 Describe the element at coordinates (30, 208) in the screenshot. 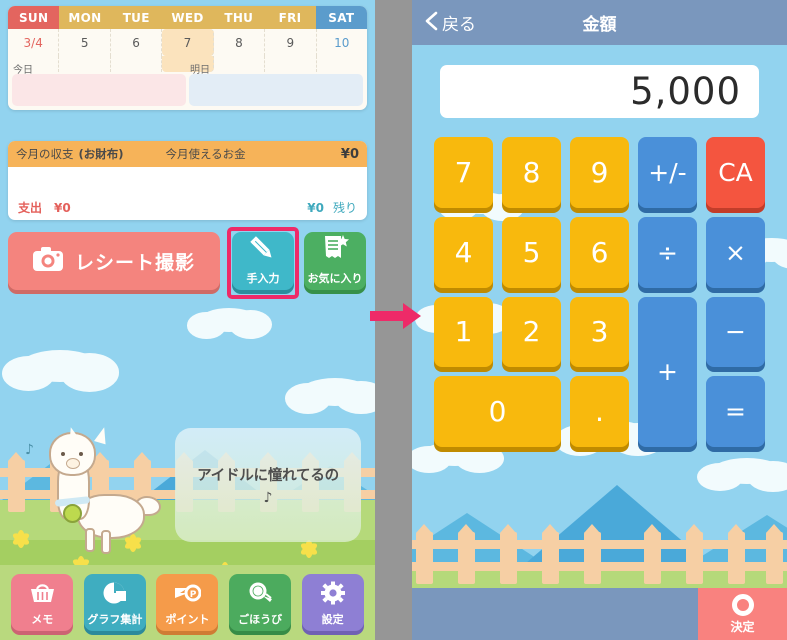

I see `expense-label: 支出` at that location.